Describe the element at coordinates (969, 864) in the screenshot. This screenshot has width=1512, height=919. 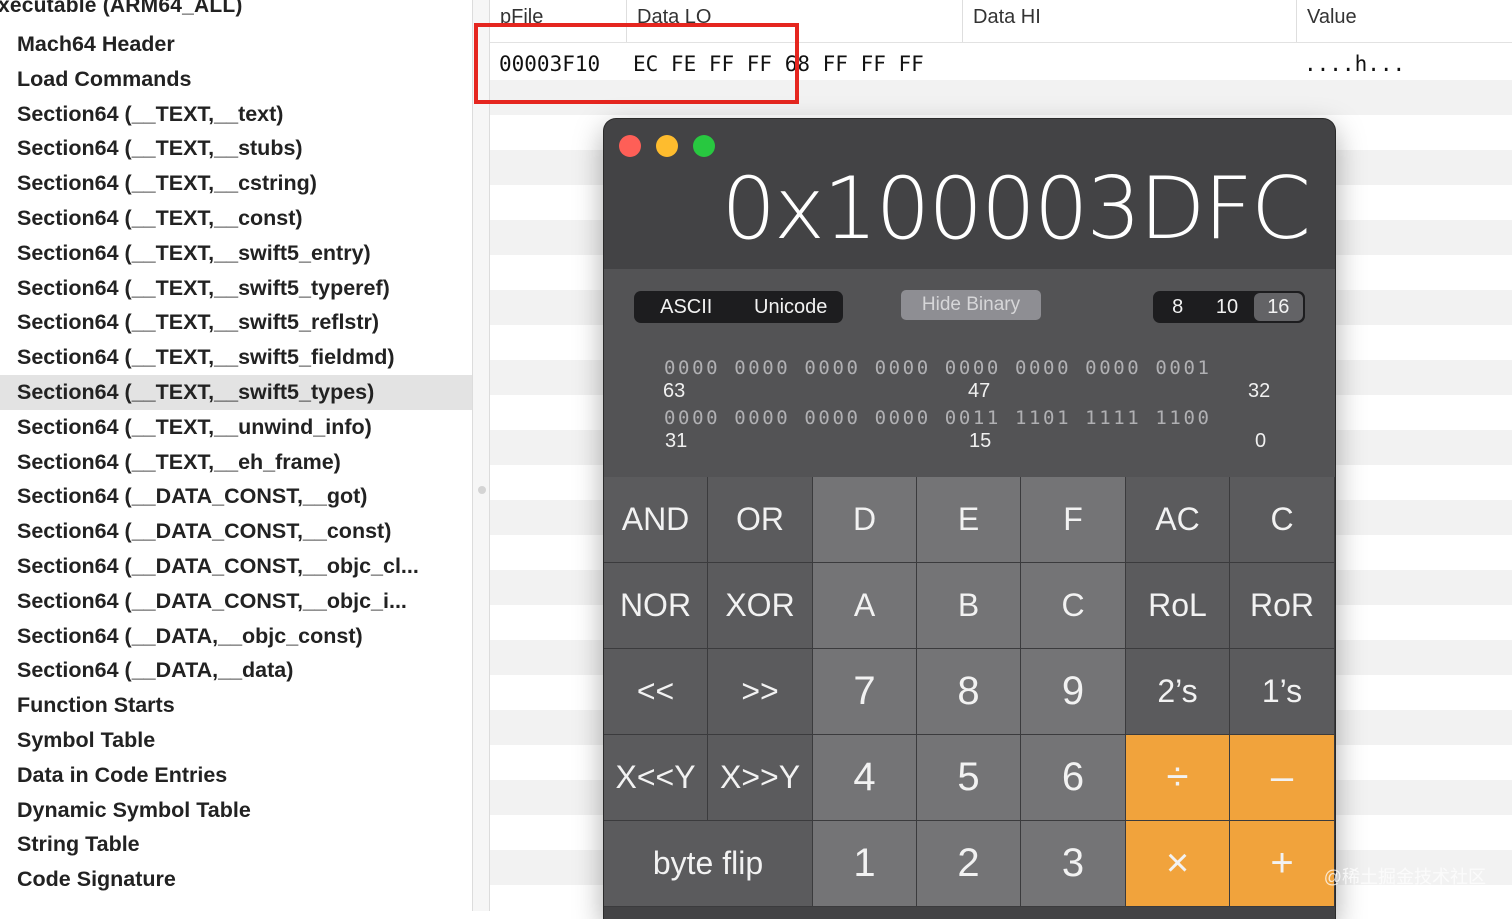
I see `digit-2-button: 2` at that location.